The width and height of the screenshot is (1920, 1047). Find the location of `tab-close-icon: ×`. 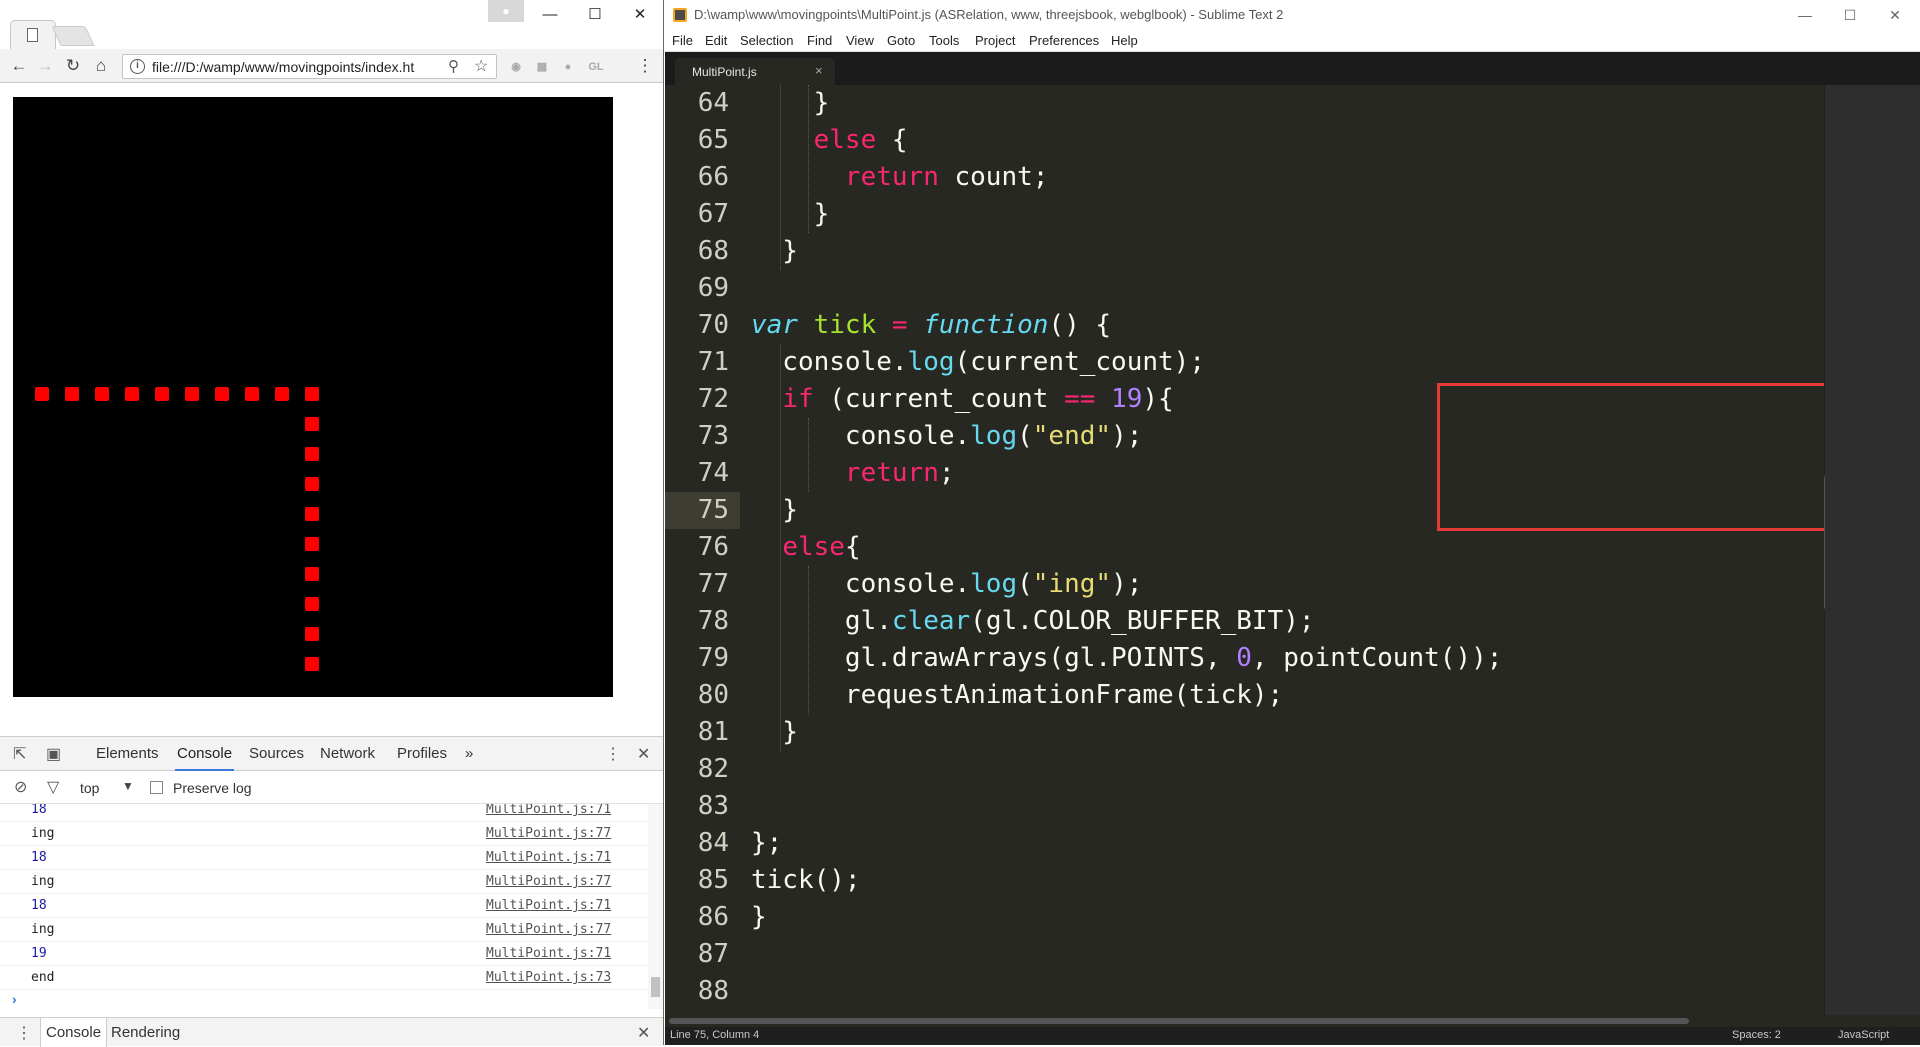

tab-close-icon: × is located at coordinates (819, 70).